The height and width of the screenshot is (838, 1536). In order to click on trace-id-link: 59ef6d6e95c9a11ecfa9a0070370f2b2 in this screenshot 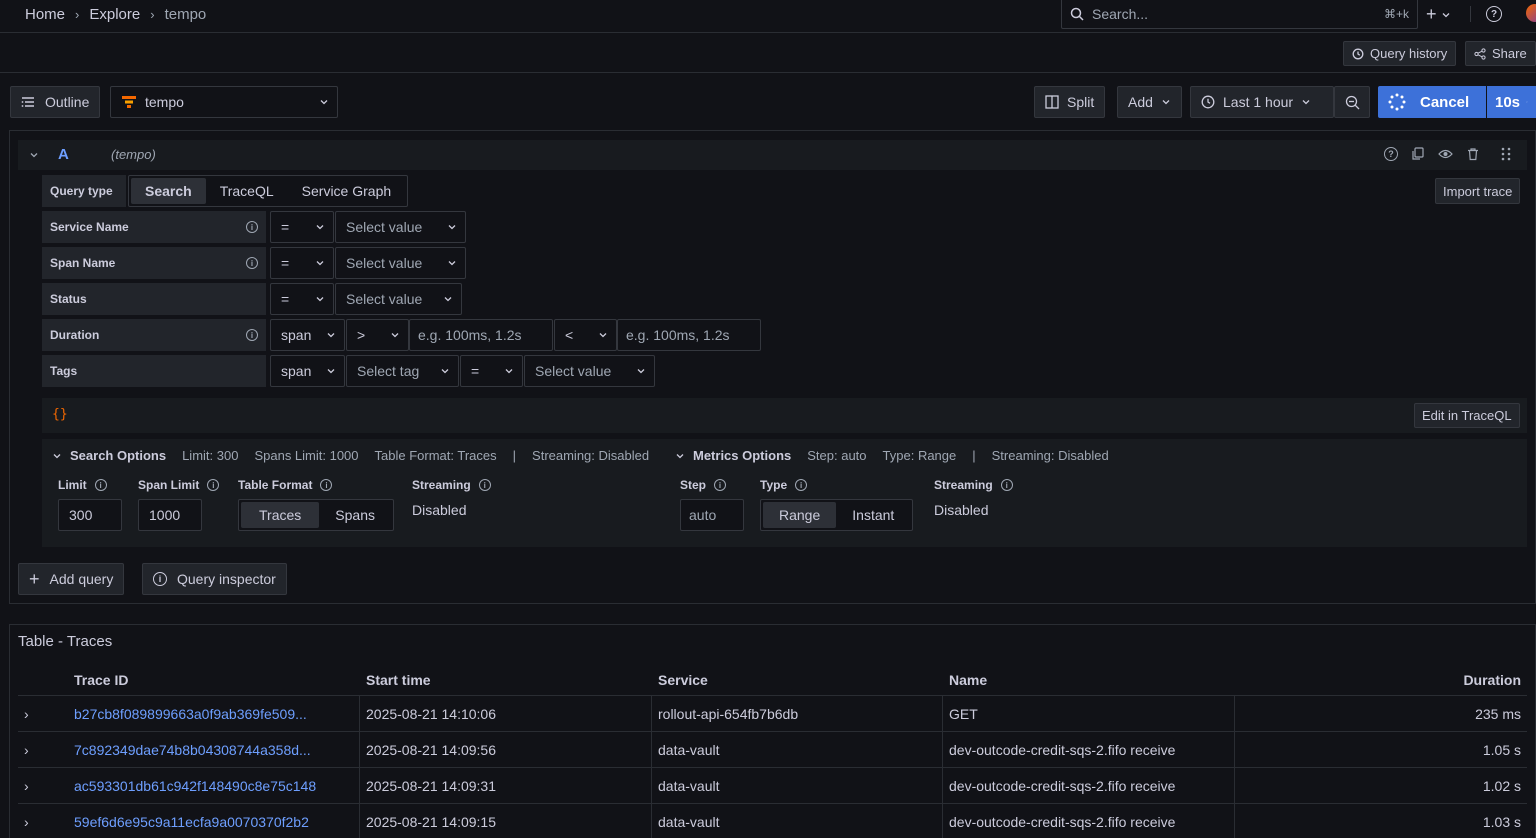, I will do `click(191, 821)`.